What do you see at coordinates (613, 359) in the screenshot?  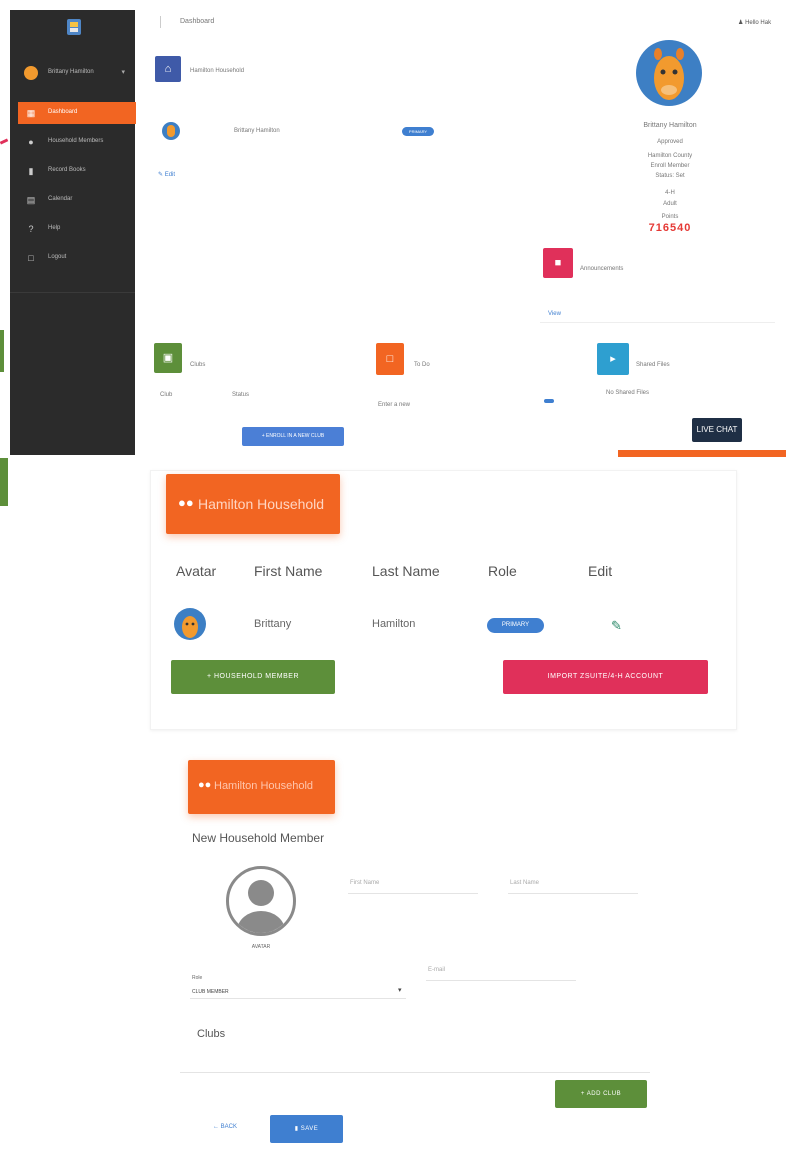 I see `shared-files-icon-tile: ▸` at bounding box center [613, 359].